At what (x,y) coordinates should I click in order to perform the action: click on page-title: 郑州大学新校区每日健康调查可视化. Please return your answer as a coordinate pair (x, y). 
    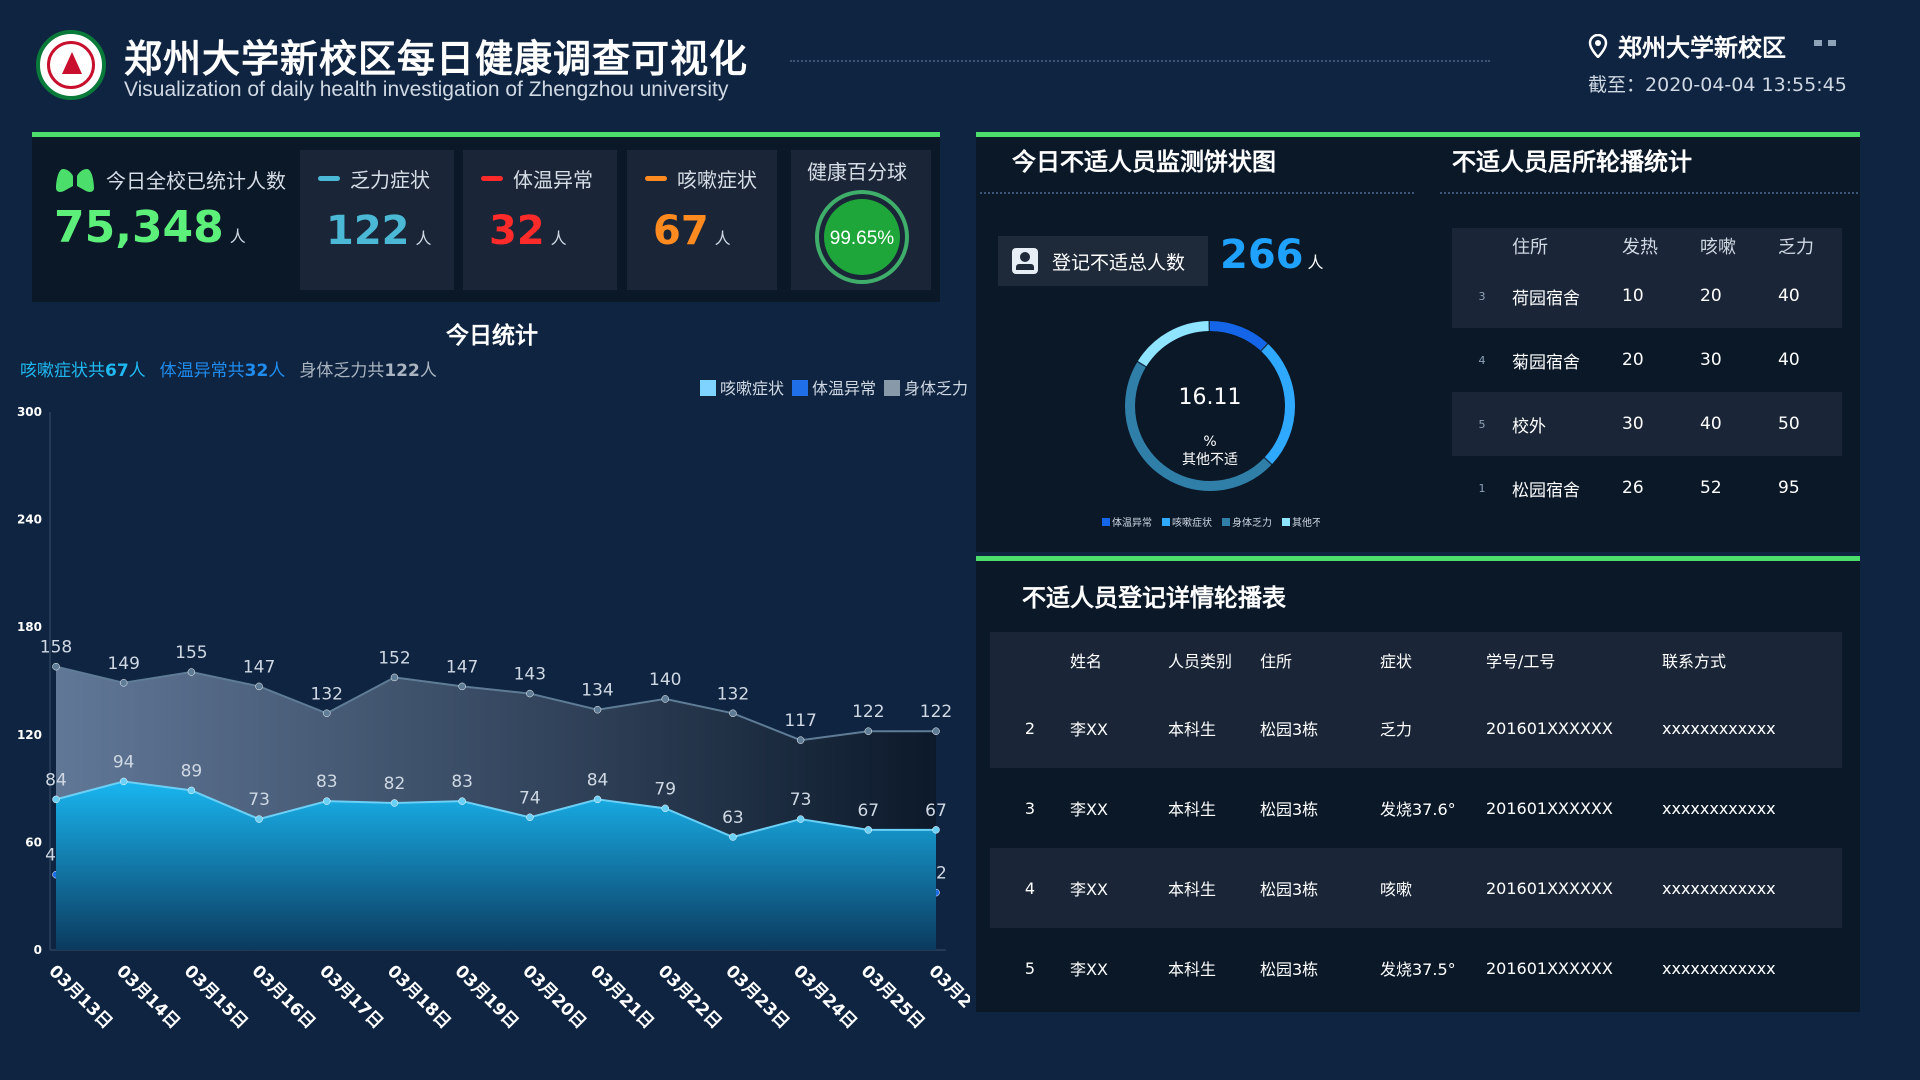
    Looking at the image, I should click on (436, 59).